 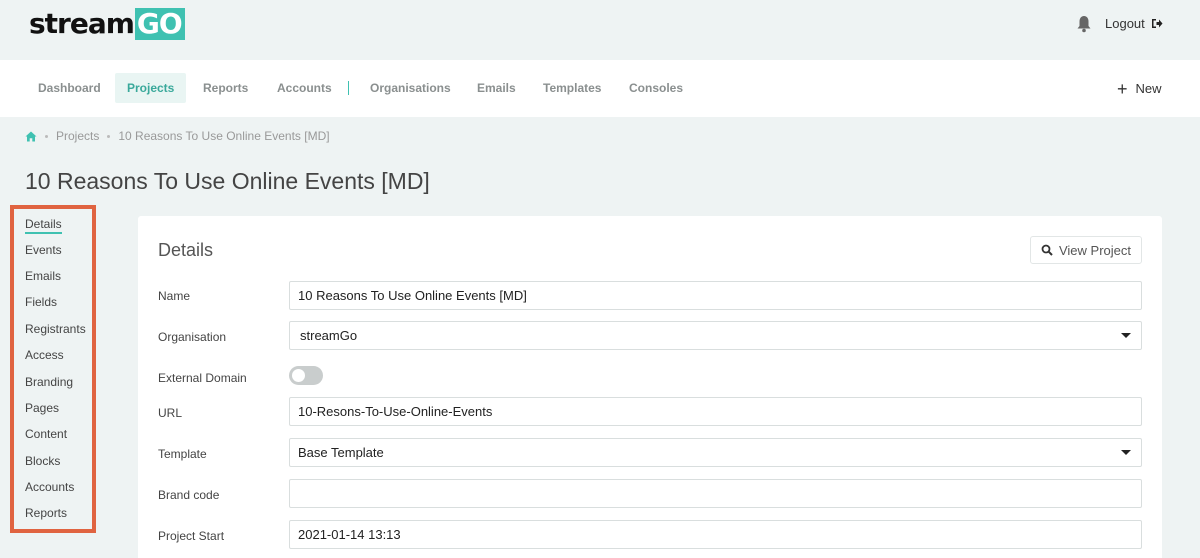 What do you see at coordinates (715, 295) in the screenshot?
I see `name-input: 10 Reasons To Use Online Events [MD]` at bounding box center [715, 295].